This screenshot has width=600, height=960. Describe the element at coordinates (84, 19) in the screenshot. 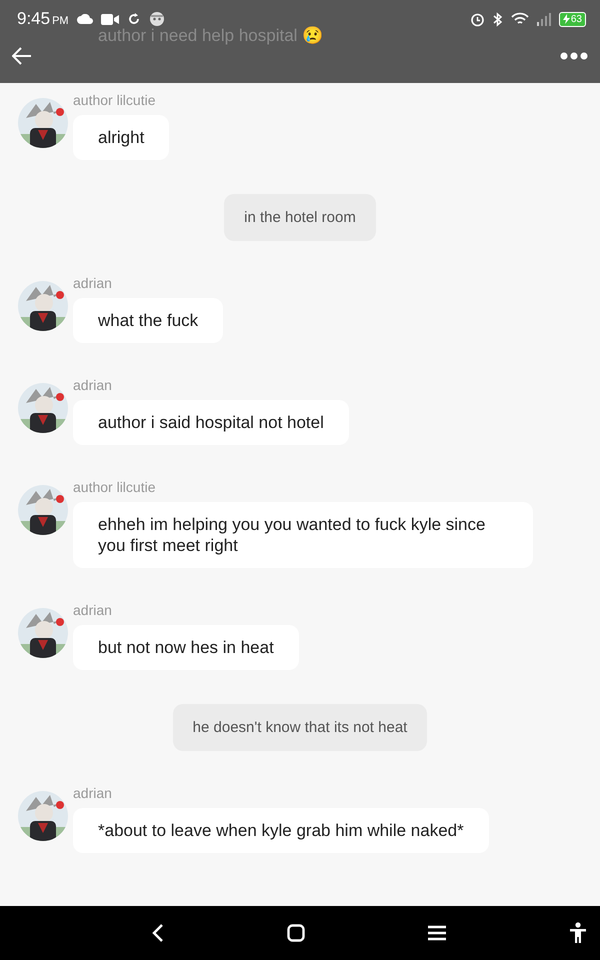

I see `cloud-icon` at that location.